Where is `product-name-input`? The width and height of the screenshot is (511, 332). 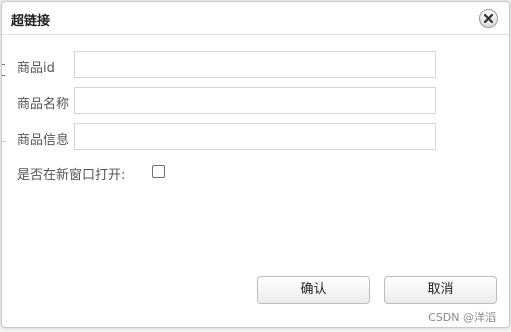
product-name-input is located at coordinates (255, 100).